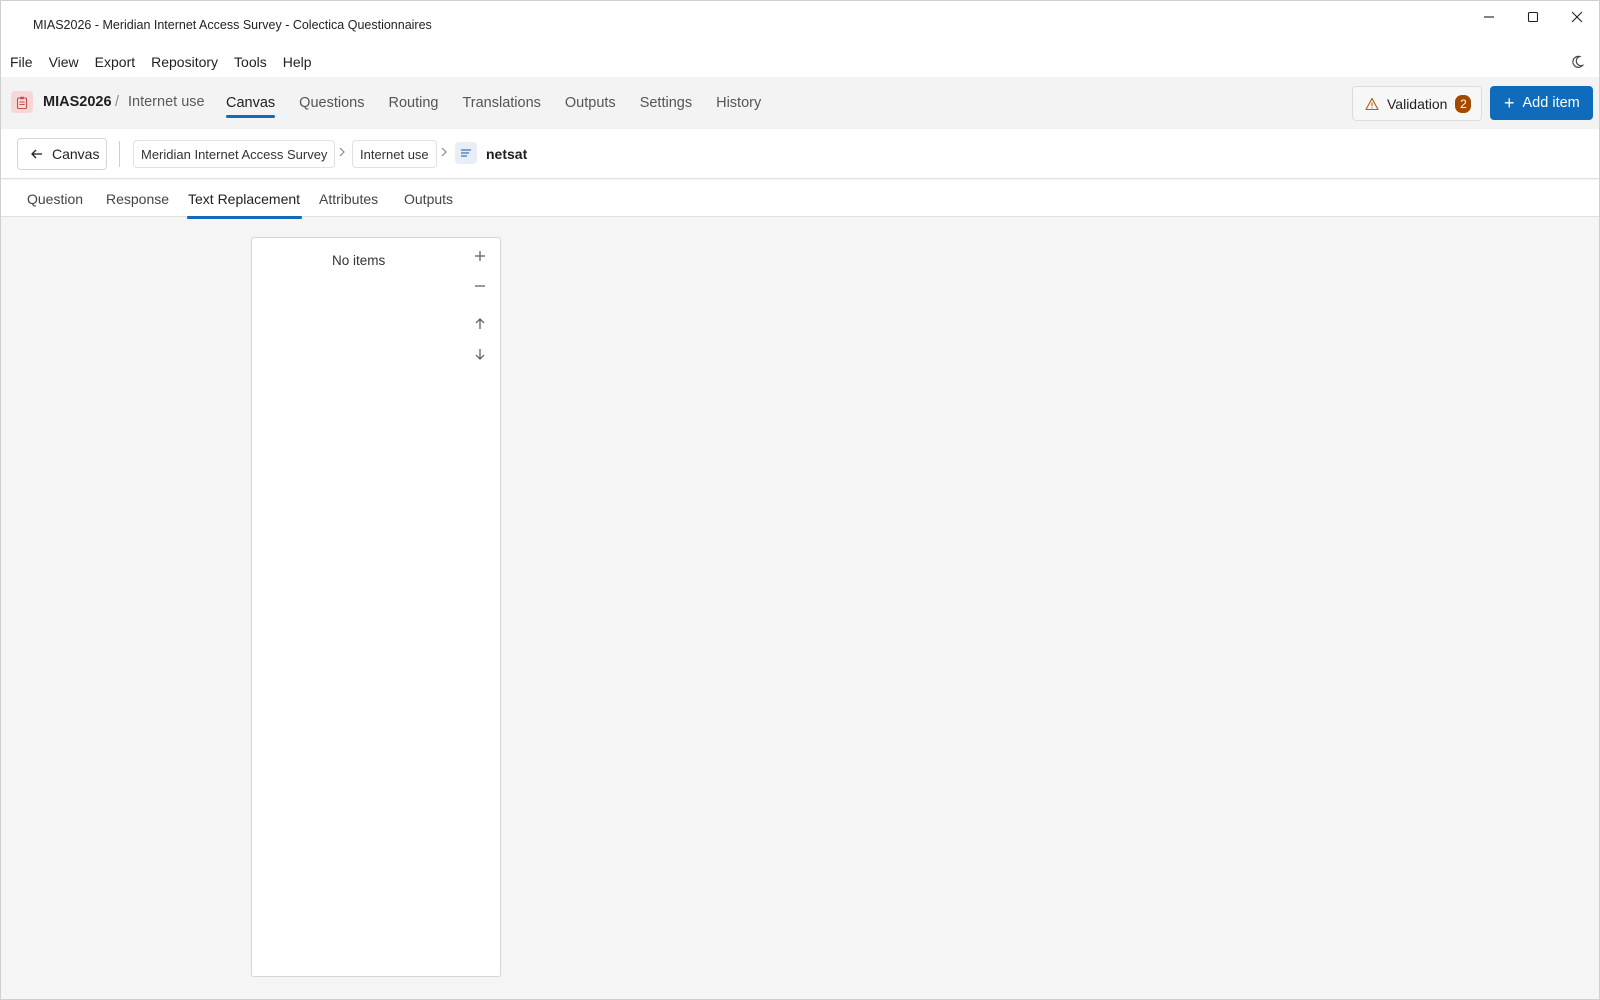 This screenshot has height=1000, width=1600. I want to click on window-controls, so click(1533, 17).